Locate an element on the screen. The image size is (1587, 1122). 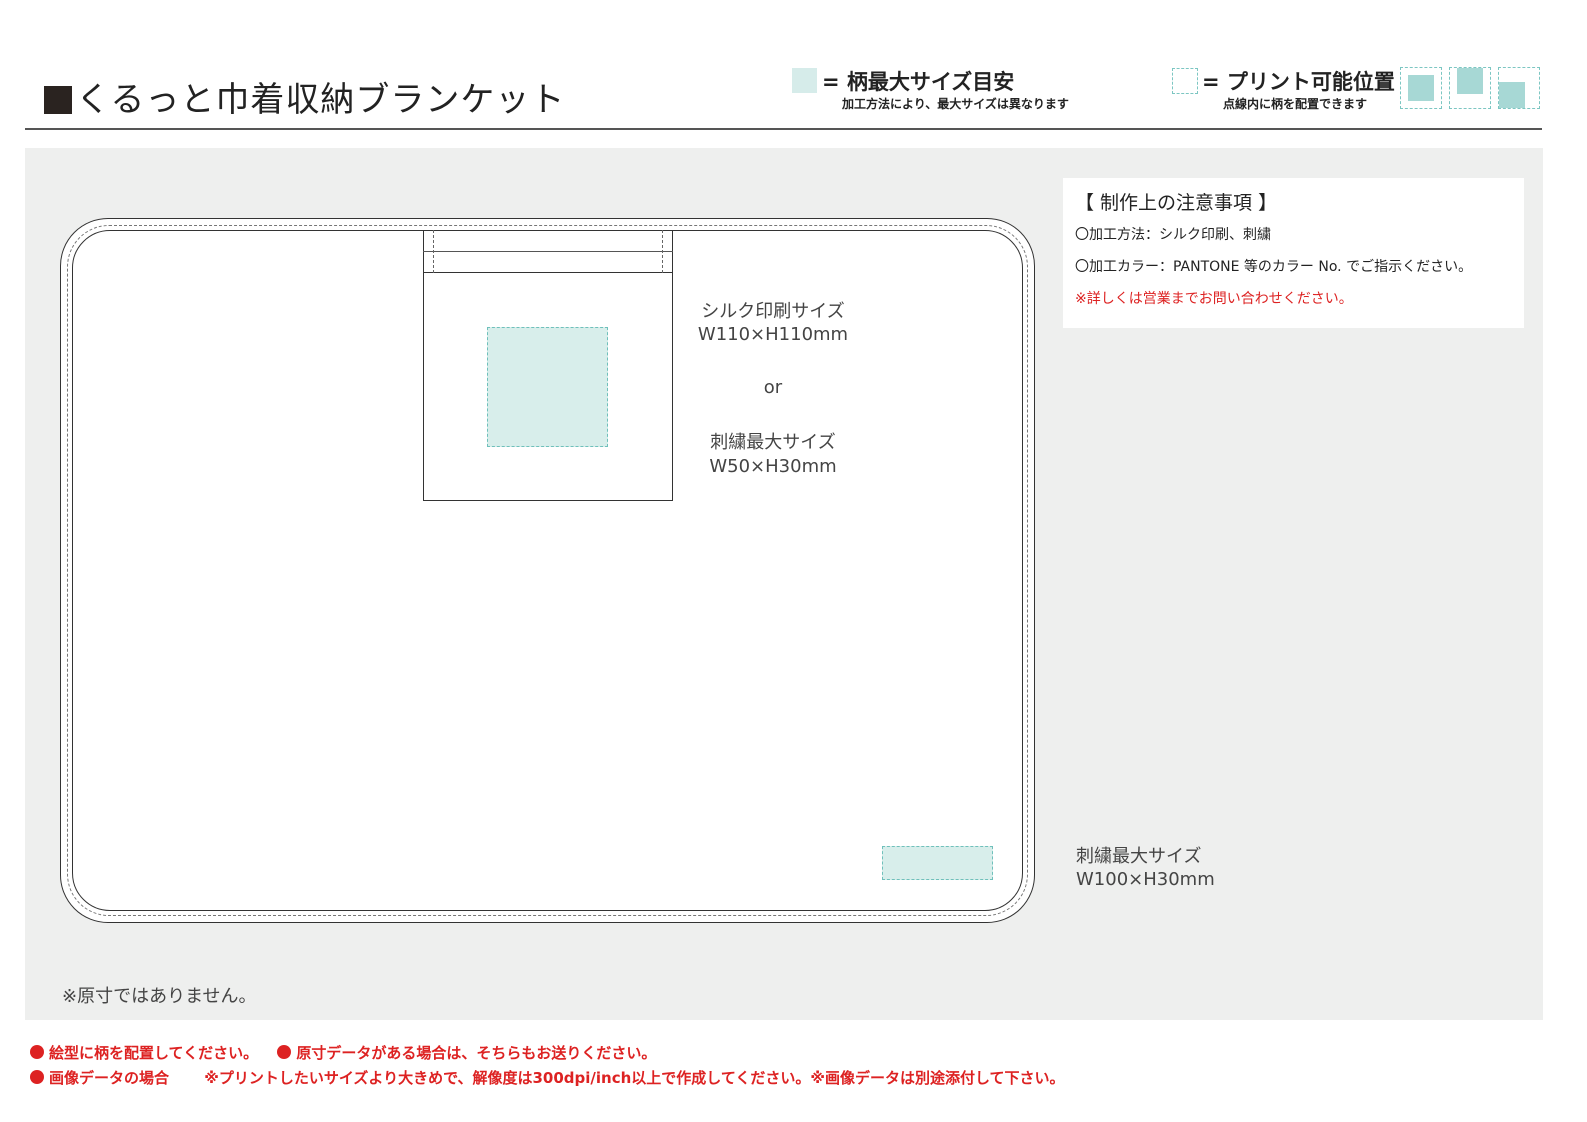
legend-print-position-label: = プリント可能位置 is located at coordinates (1298, 82).